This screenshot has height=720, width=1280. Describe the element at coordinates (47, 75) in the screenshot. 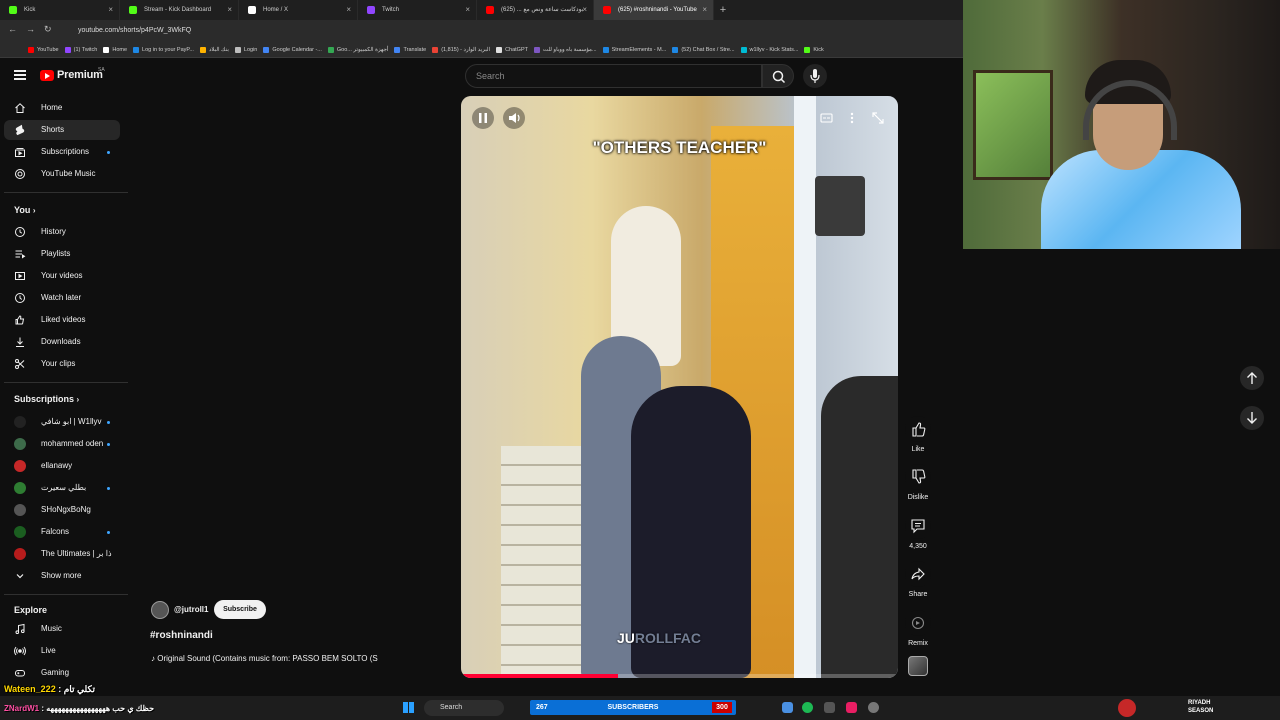

I see `youtube-logo-icon` at that location.